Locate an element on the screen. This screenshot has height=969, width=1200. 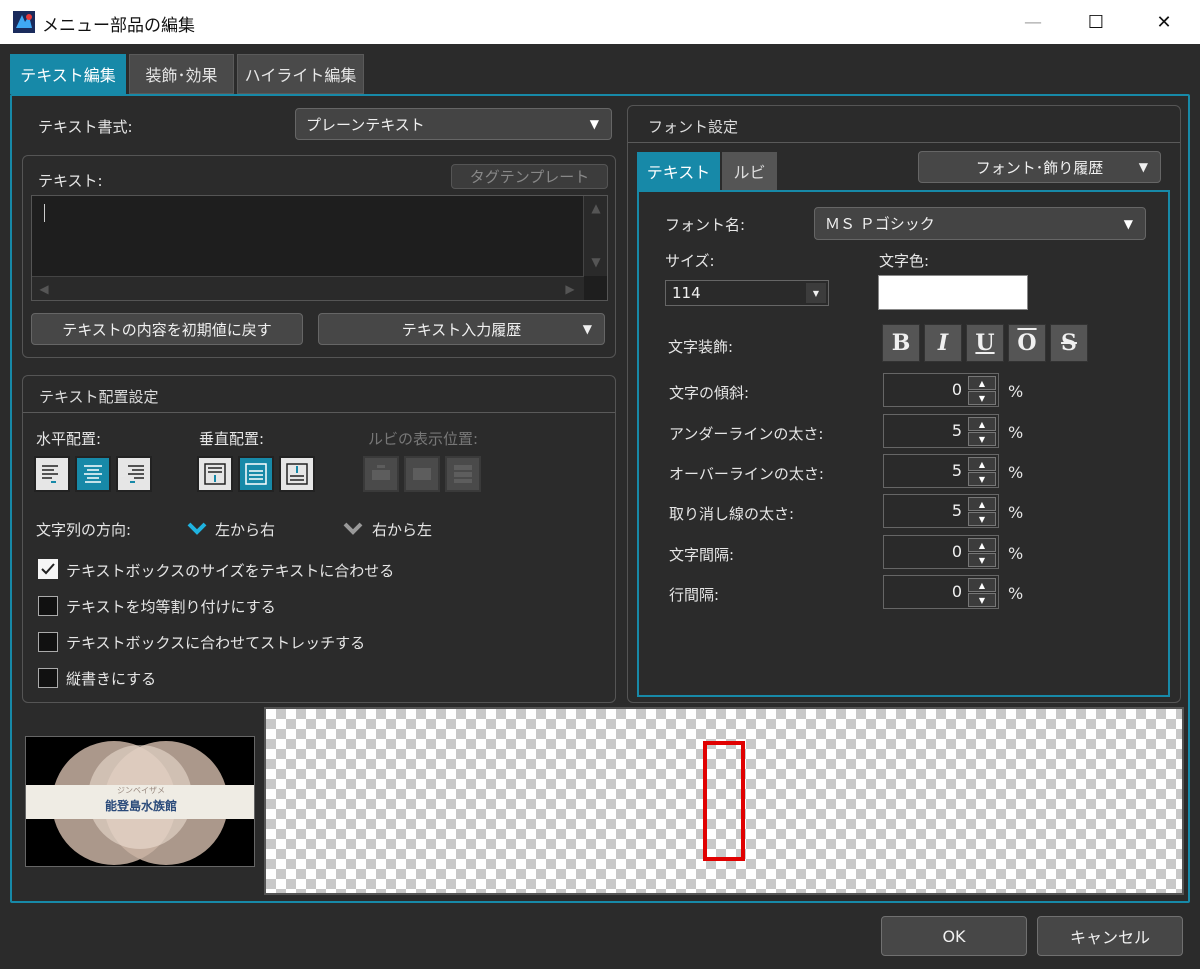
valign-bottom-button is located at coordinates (297, 474).